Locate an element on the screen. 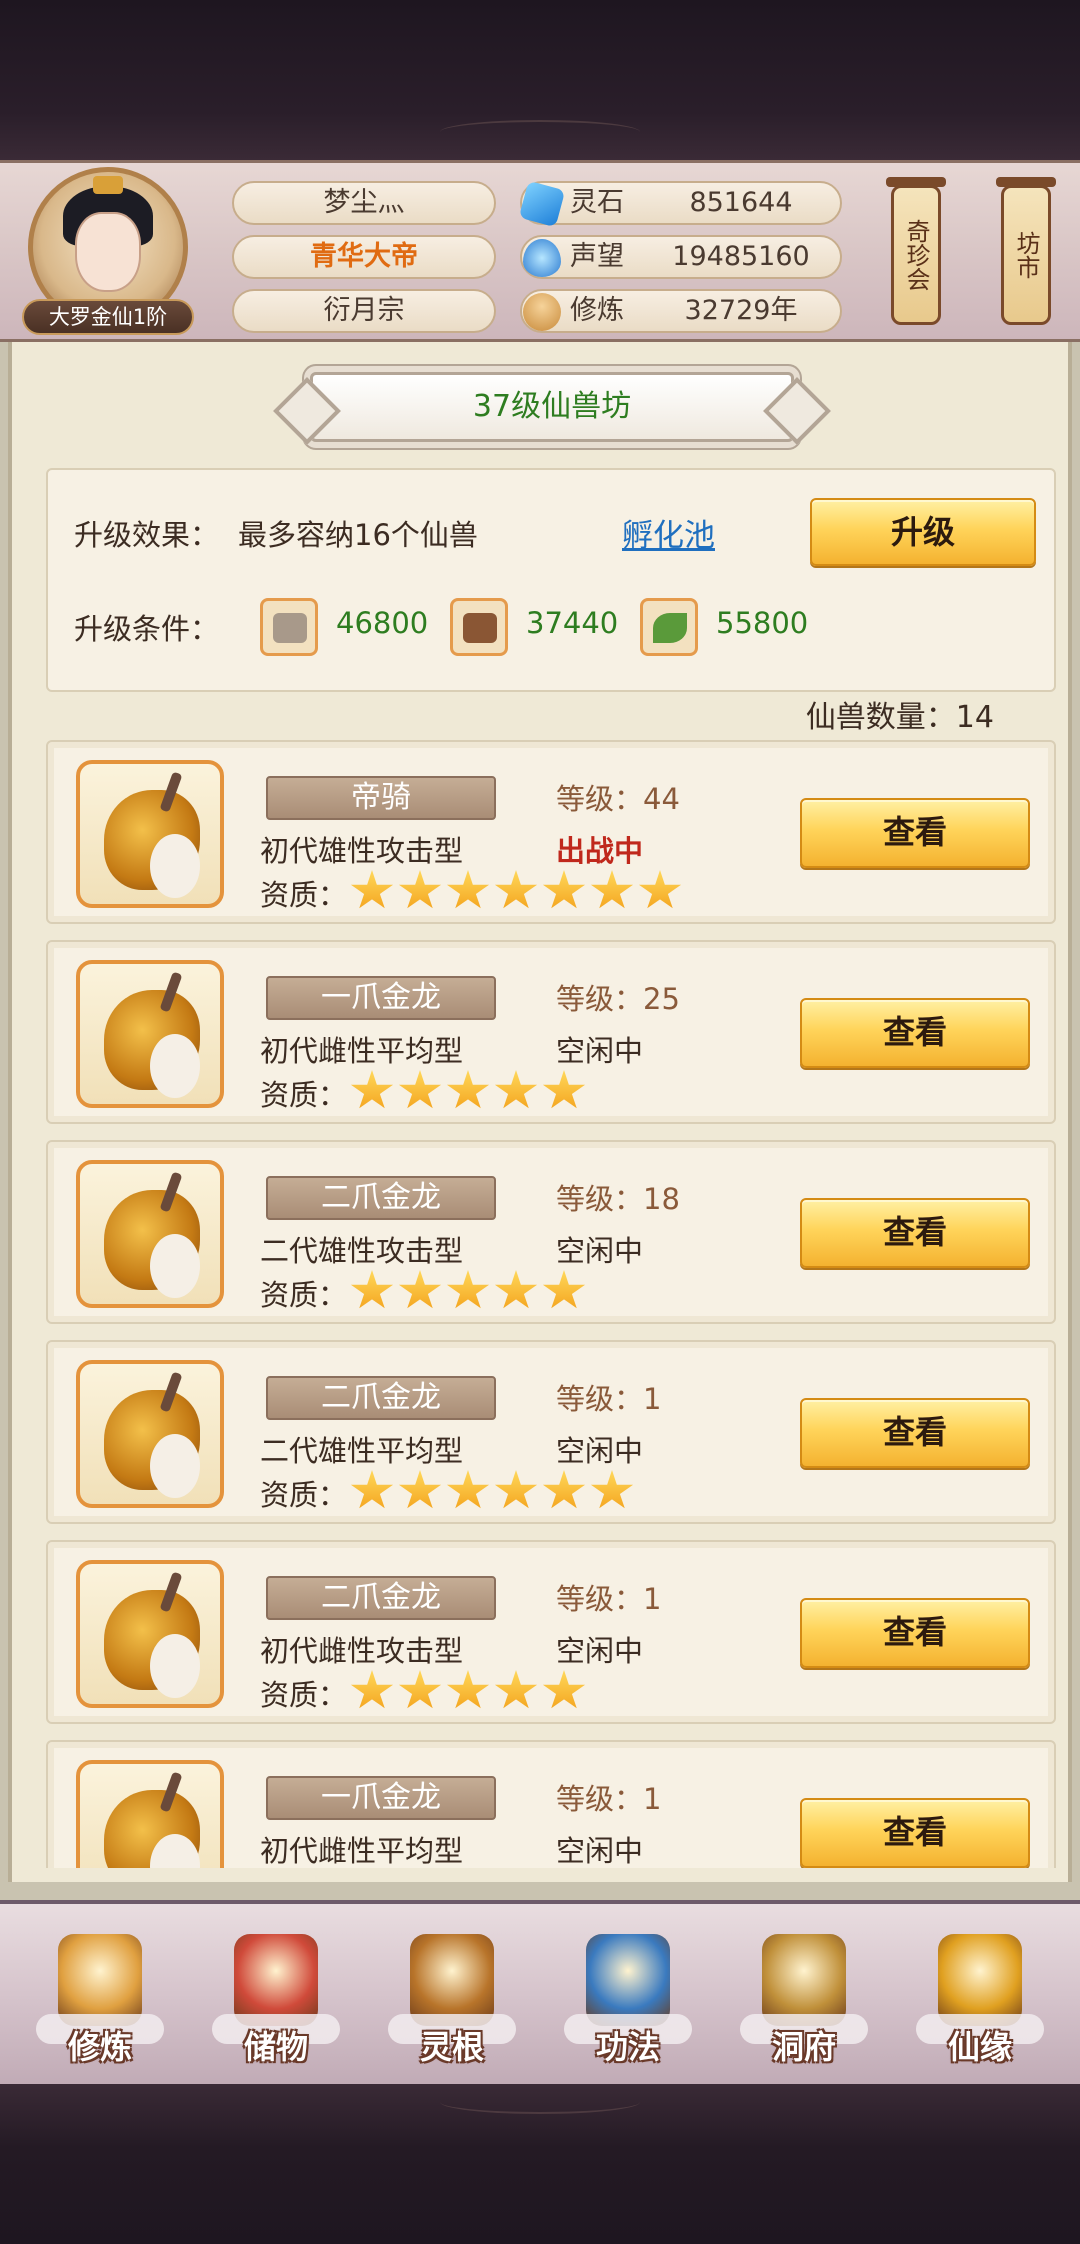  upgrade-effect-label: 升级效果： is located at coordinates (147, 535).